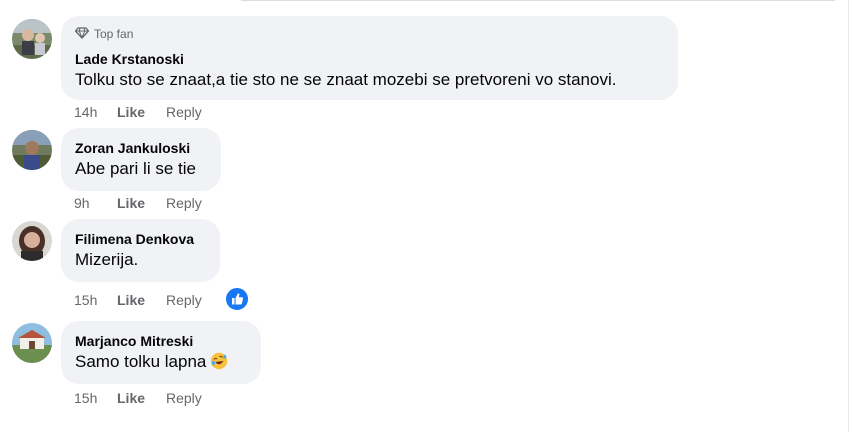 This screenshot has height=432, width=853. I want to click on comment-bubble: Marjanco Mitreski Samo tolku lapna, so click(161, 352).